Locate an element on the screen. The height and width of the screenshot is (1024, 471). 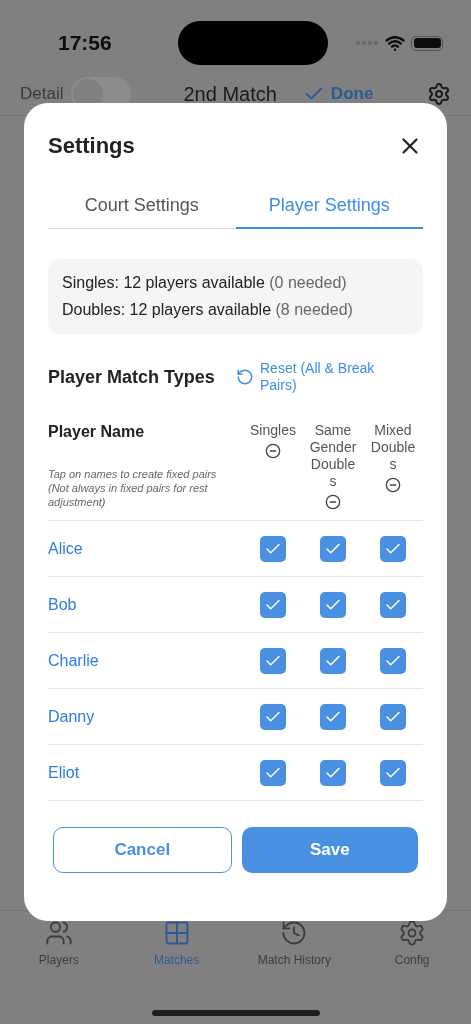
player-name: Charlie is located at coordinates (145, 660).